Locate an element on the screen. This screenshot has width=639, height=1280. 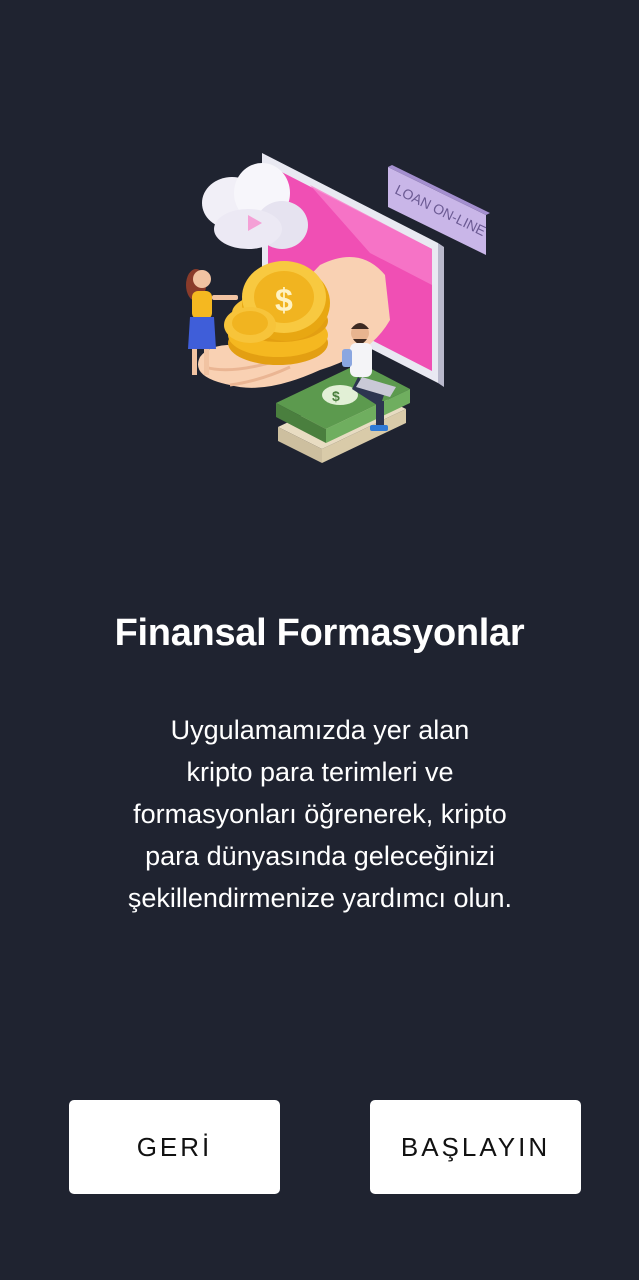
coin-stack-icon: $ is located at coordinates (277, 313).